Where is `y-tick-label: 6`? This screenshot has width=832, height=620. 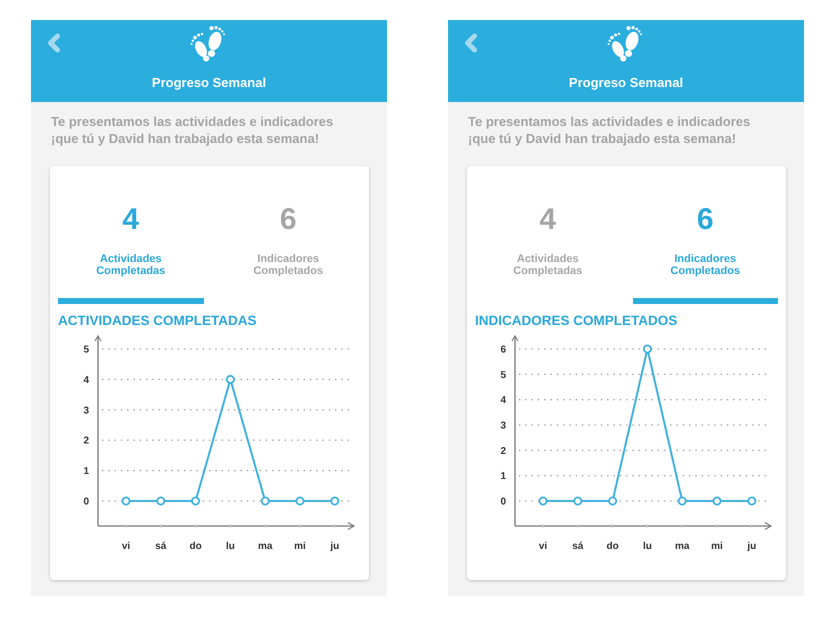
y-tick-label: 6 is located at coordinates (503, 350).